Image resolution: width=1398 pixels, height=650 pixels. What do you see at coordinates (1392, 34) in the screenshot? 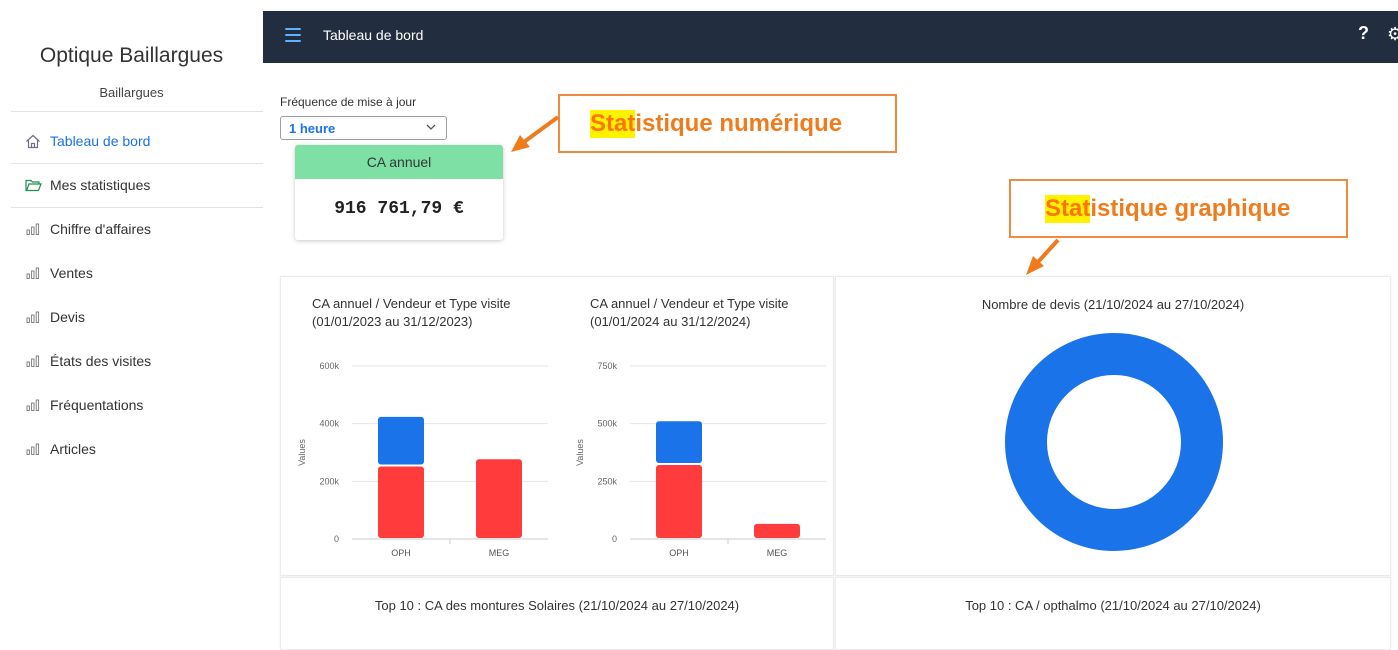
I see `gear-icon: ⚙` at bounding box center [1392, 34].